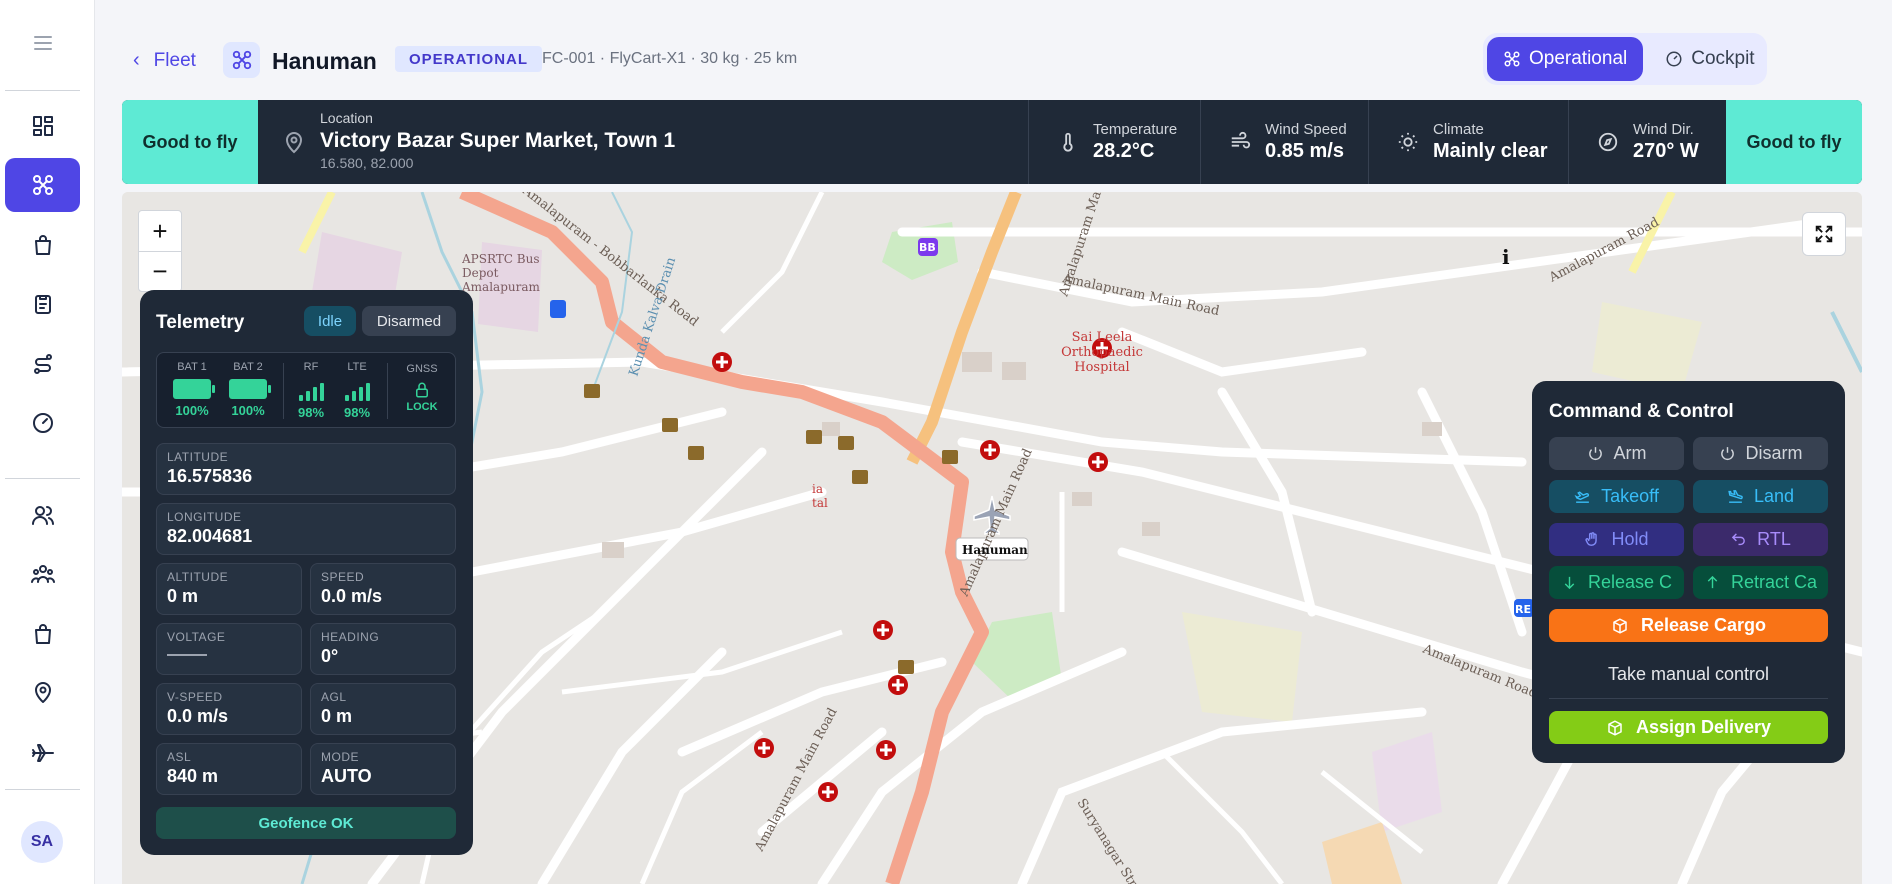 The width and height of the screenshot is (1892, 884). I want to click on arm-button: Arm, so click(1616, 453).